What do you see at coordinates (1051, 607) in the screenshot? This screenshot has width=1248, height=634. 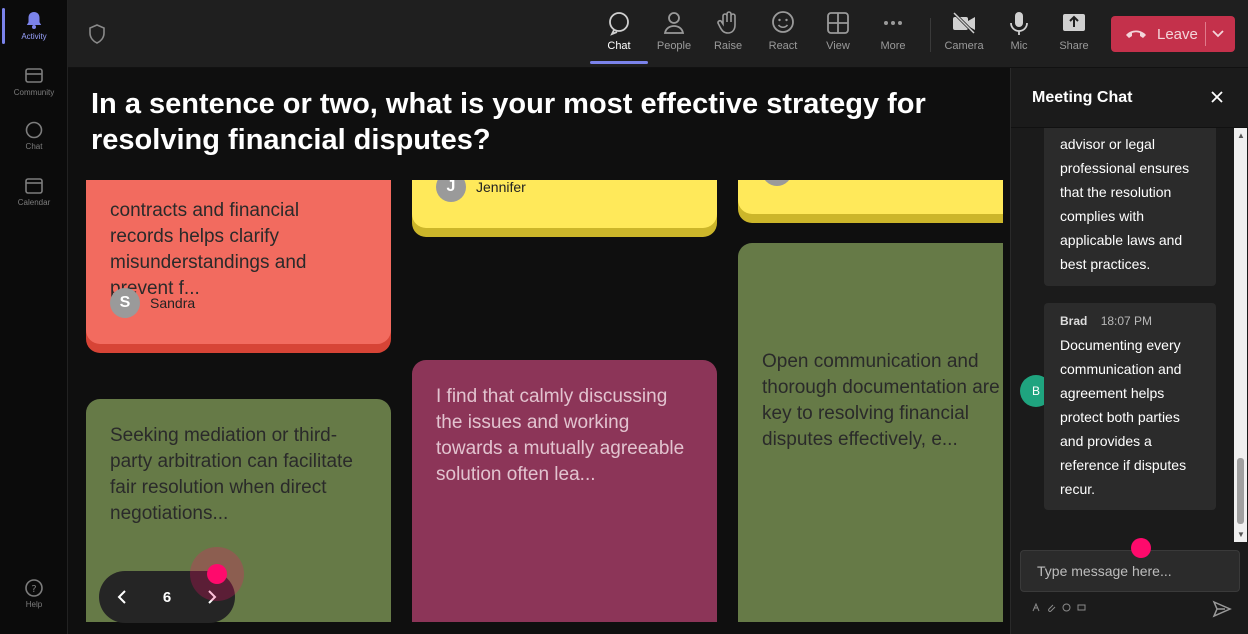 I see `attach-icon` at bounding box center [1051, 607].